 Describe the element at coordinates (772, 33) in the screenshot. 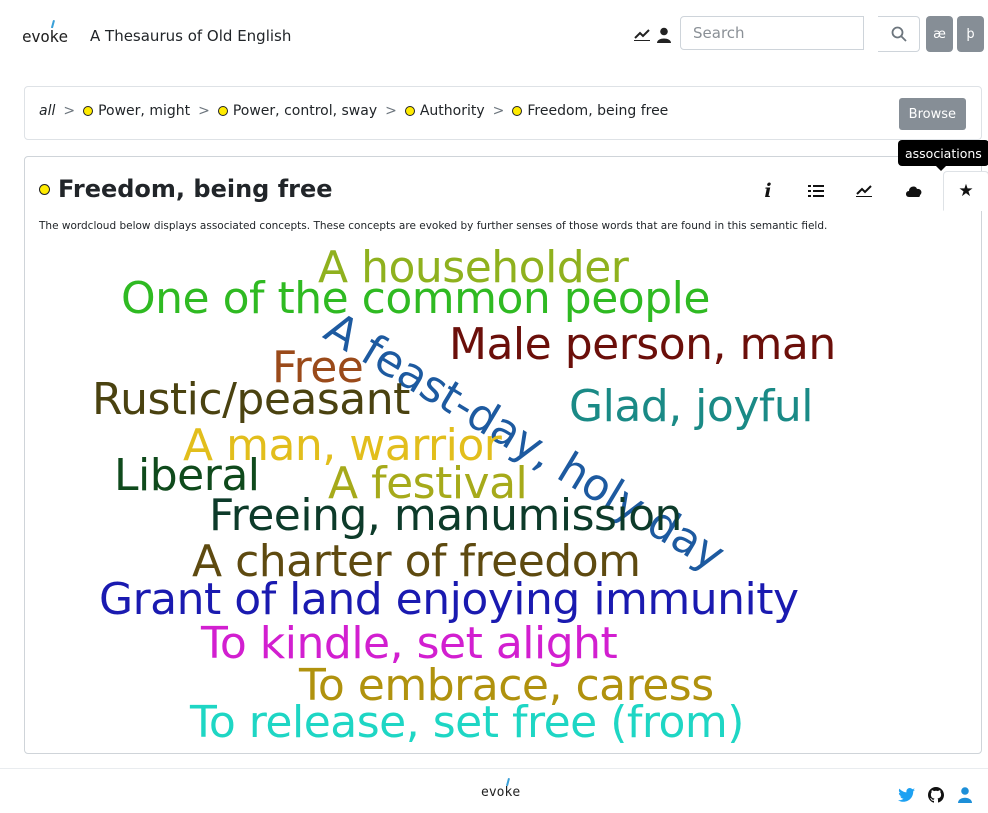

I see `search-input` at that location.